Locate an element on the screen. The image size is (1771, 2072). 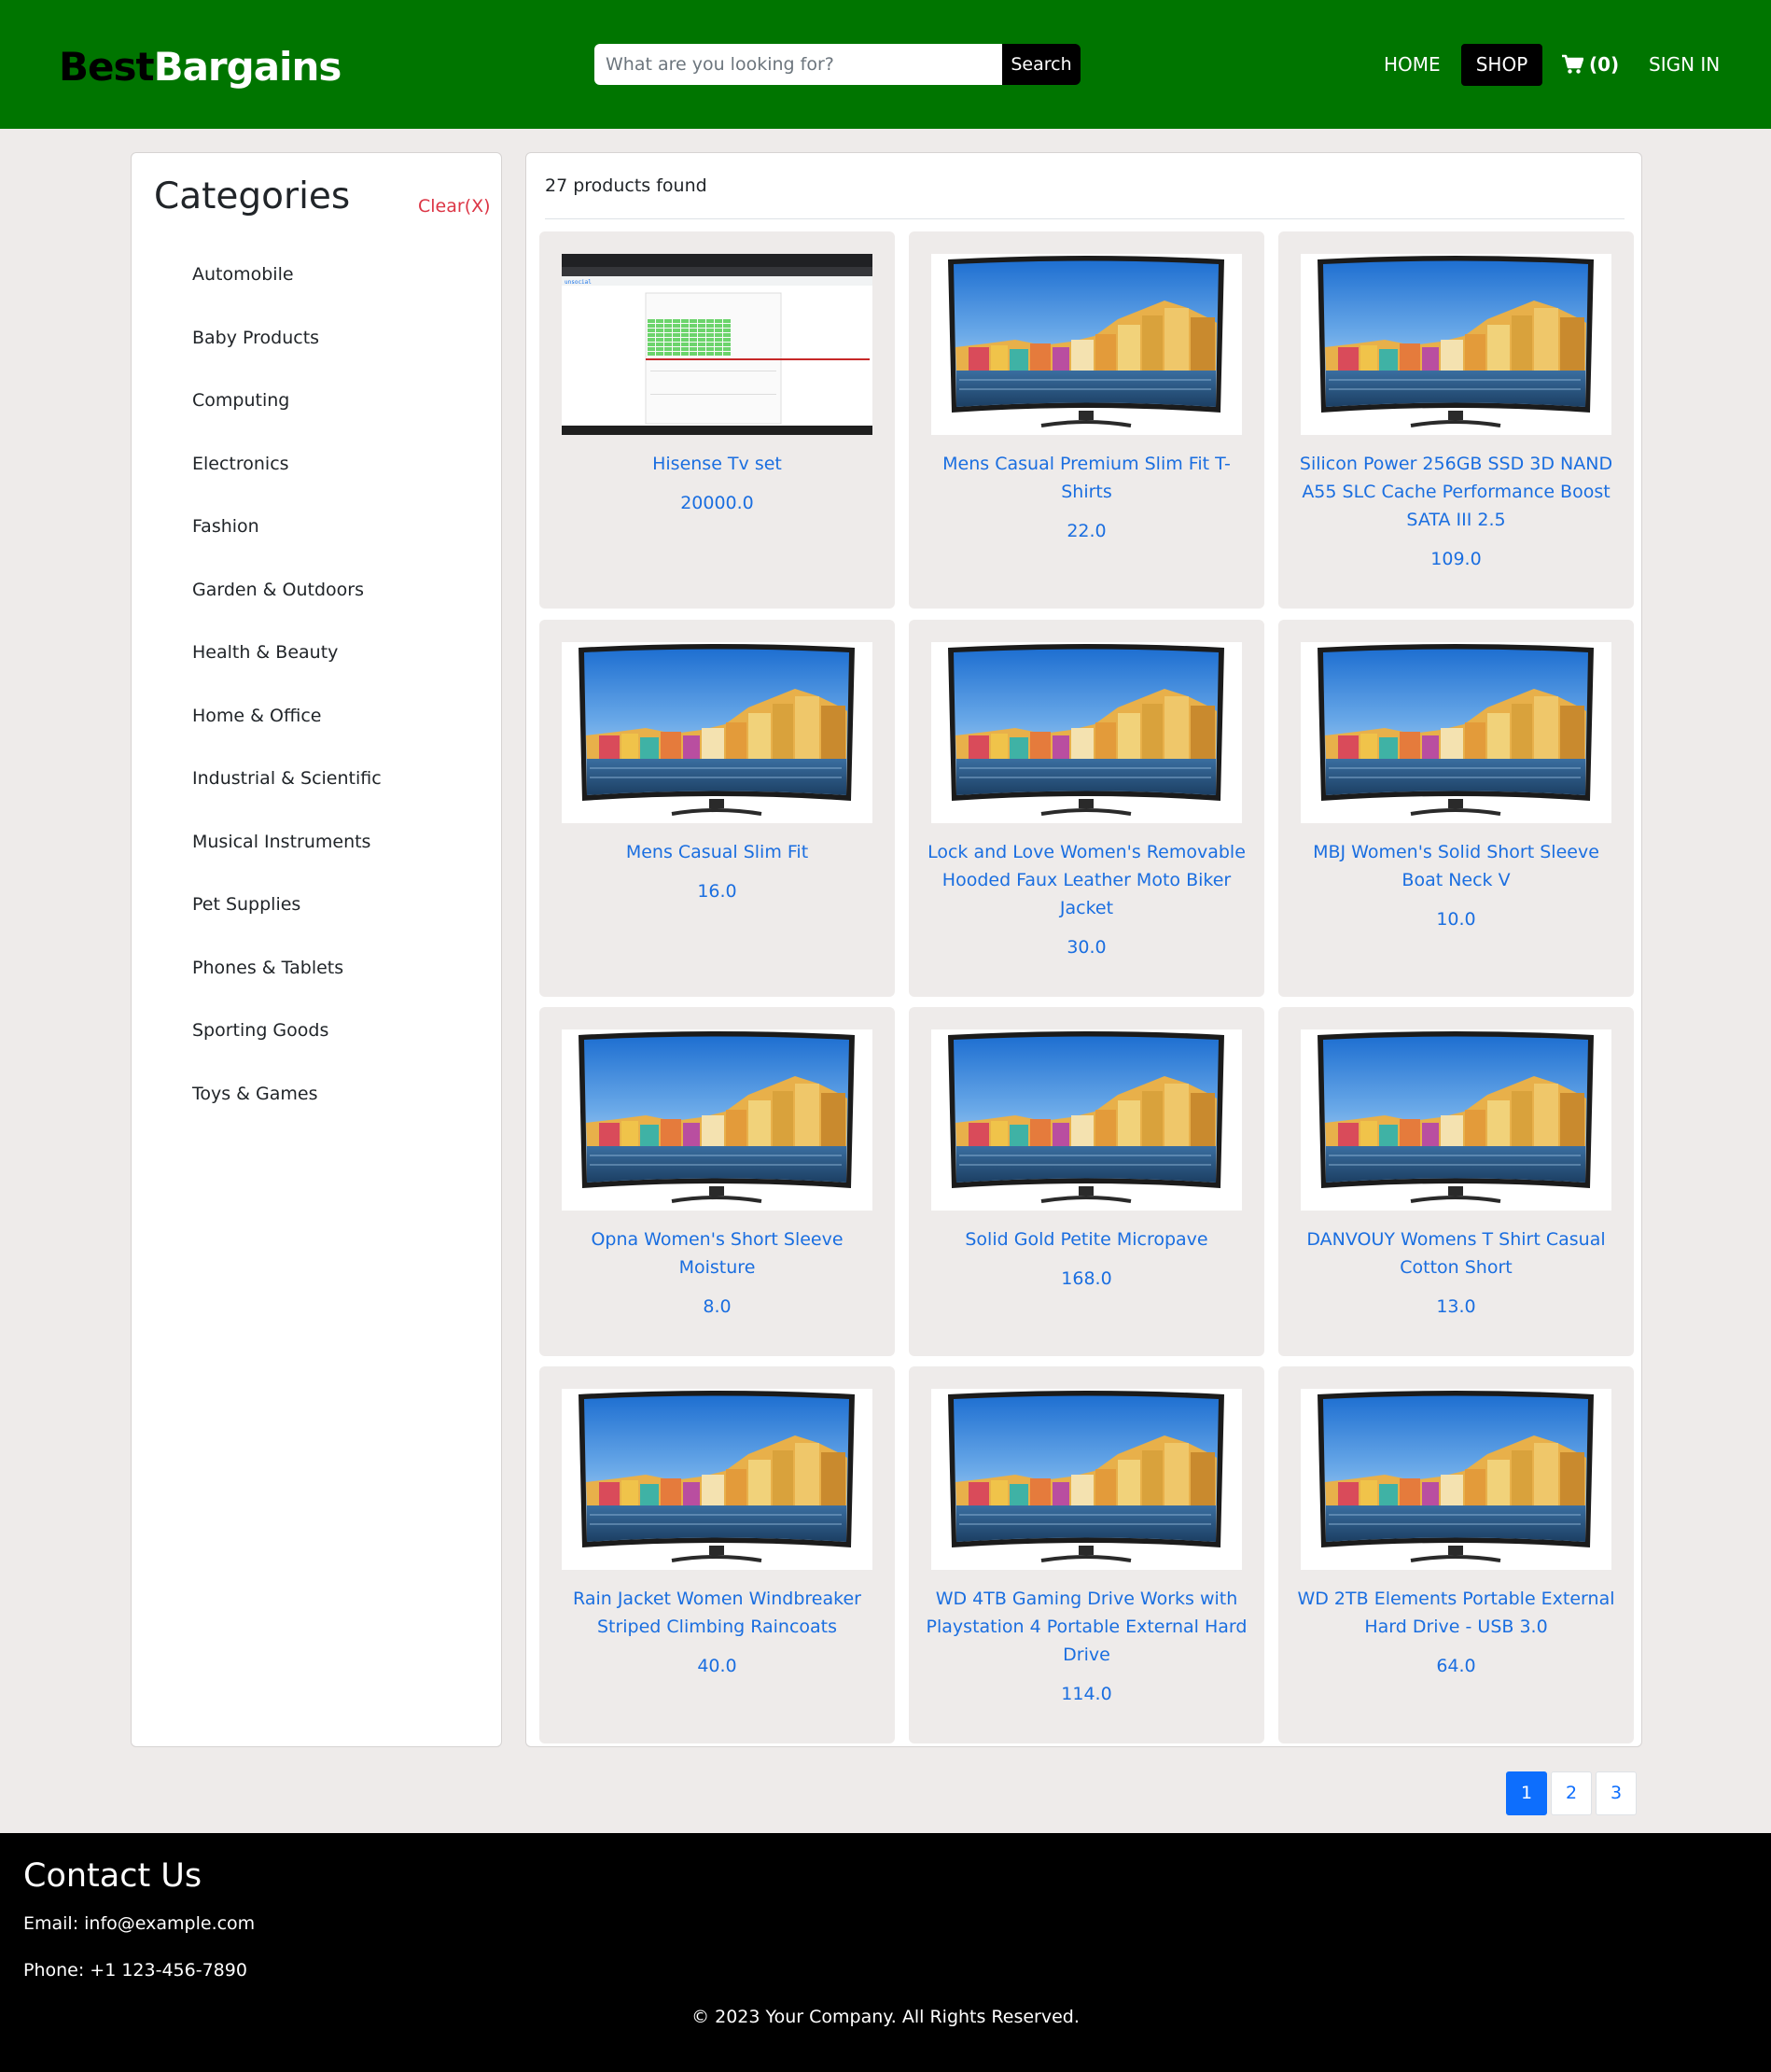
category-item: Musical Instruments is located at coordinates (287, 864).